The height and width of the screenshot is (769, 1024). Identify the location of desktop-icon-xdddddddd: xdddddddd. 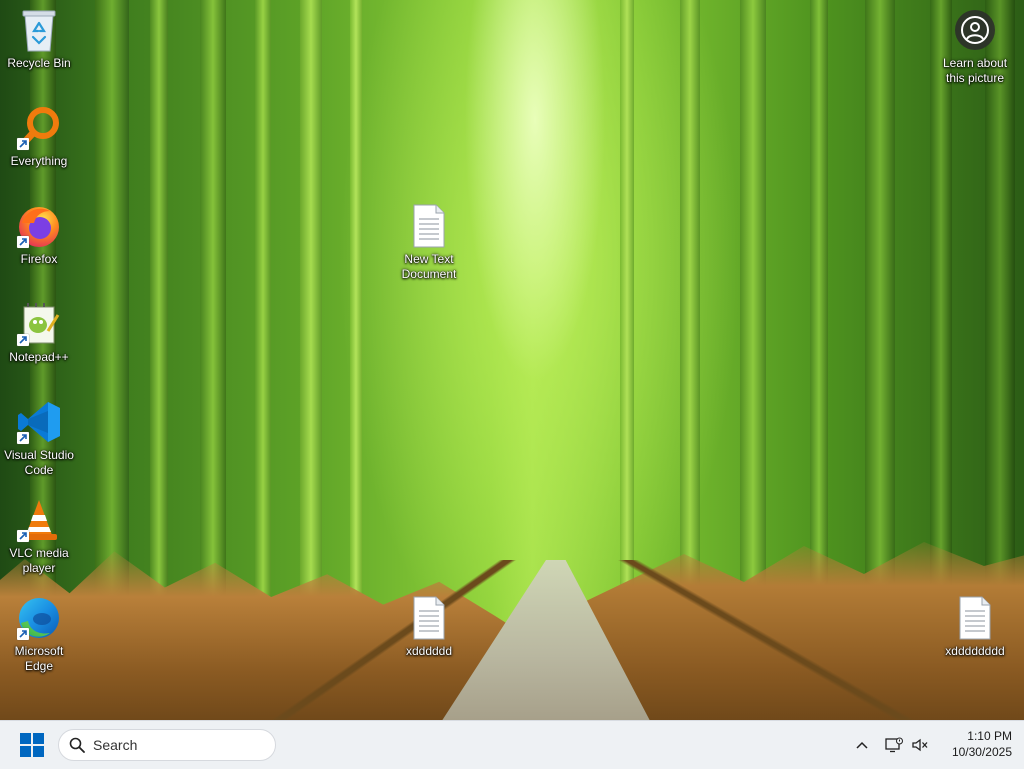
(975, 626).